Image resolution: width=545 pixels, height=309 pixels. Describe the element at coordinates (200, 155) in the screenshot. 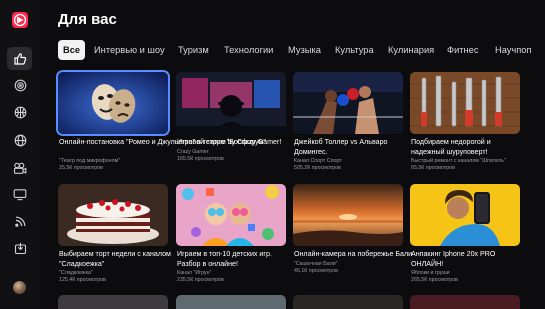

I see `video-meta: Crazy Gamer 165,5К просмотров` at that location.